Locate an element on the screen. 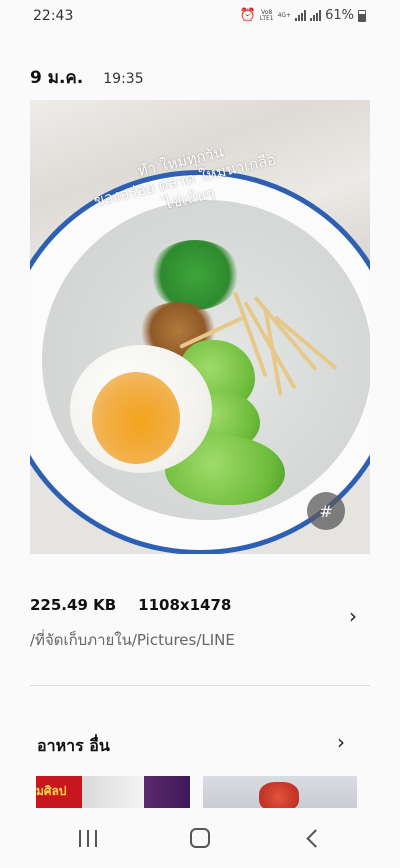 This screenshot has height=868, width=400. file-resolution: 1108x1478 is located at coordinates (185, 605).